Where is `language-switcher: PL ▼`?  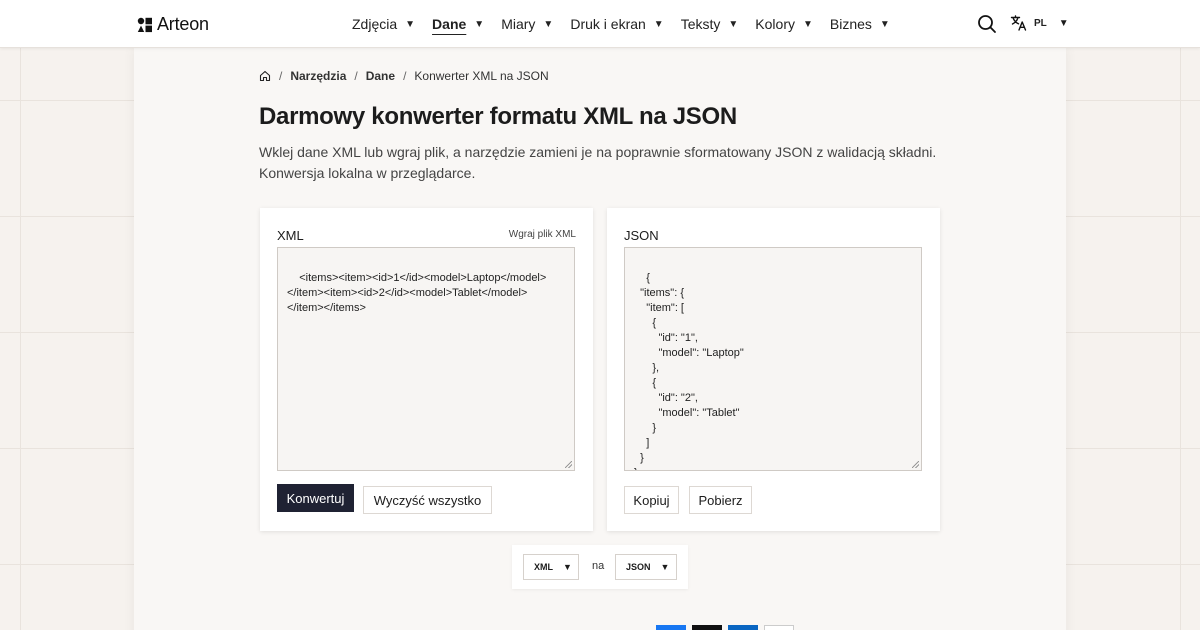 language-switcher: PL ▼ is located at coordinates (1039, 23).